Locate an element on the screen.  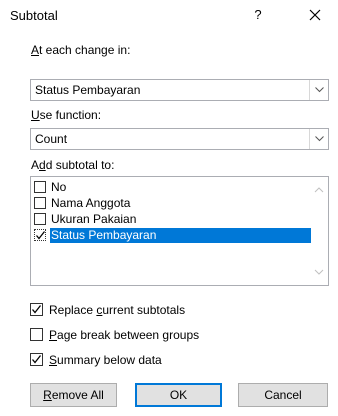
remove-all-button: Remove All is located at coordinates (73, 395).